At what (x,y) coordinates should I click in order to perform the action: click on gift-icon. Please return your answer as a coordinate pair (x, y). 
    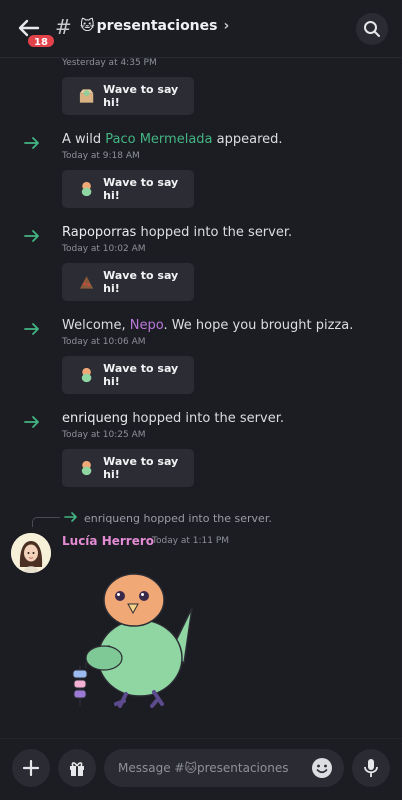
    Looking at the image, I should click on (77, 769).